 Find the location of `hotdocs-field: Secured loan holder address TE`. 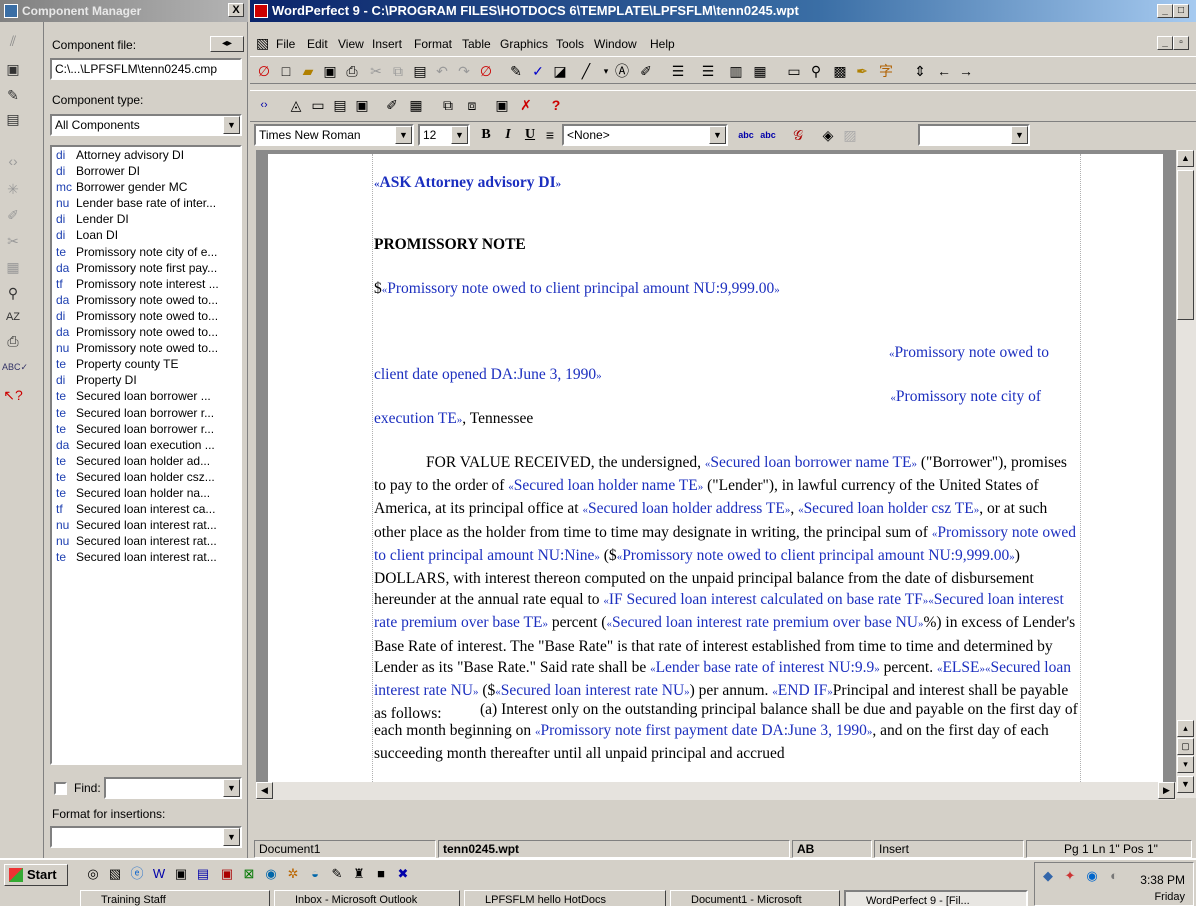

hotdocs-field: Secured loan holder address TE is located at coordinates (686, 508).